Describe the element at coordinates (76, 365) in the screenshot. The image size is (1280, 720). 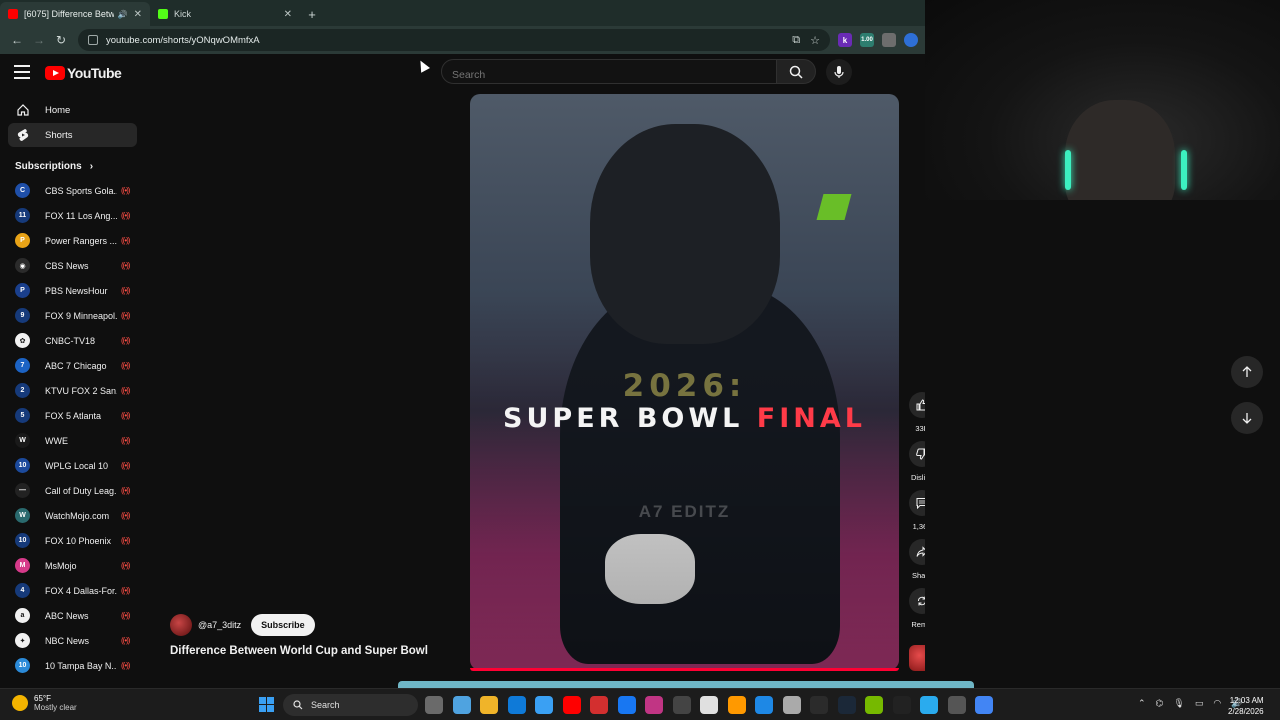
I see `subscription-name: ABC 7 Chicago` at that location.